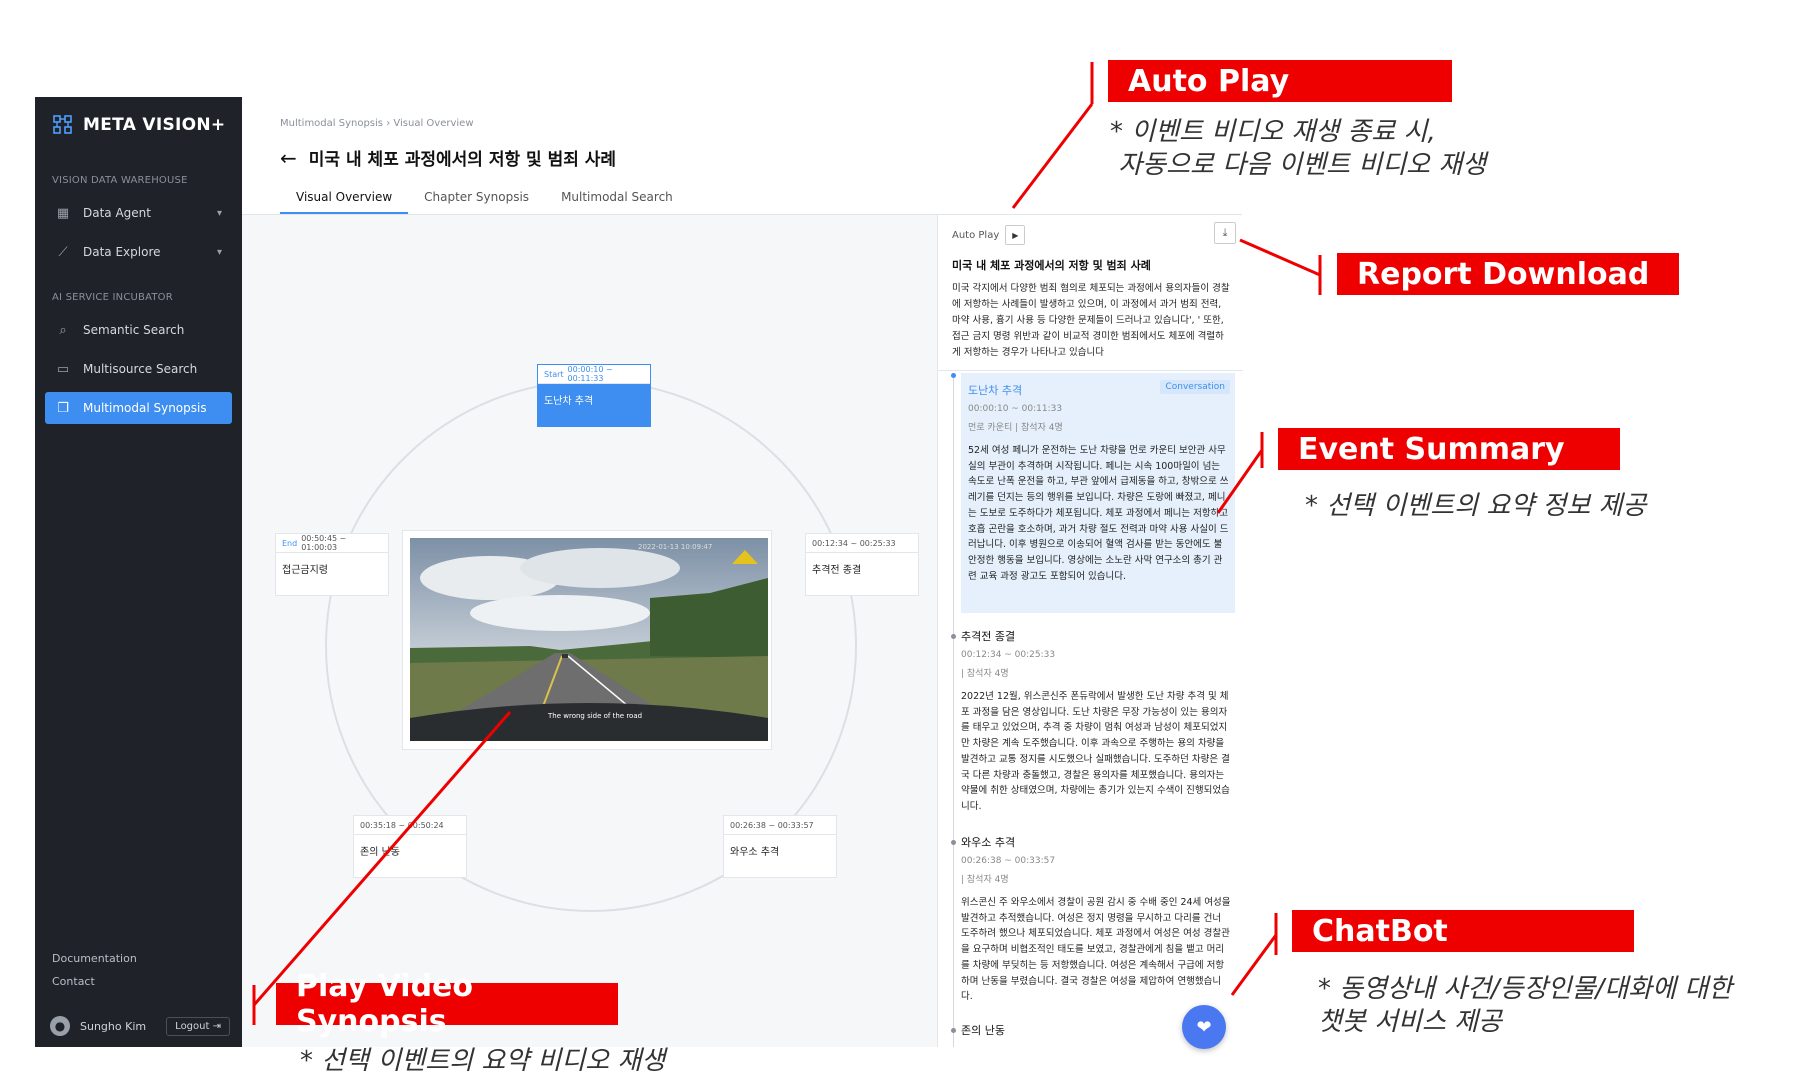  What do you see at coordinates (1298, 165) in the screenshot?
I see `note-line: 자동으로 다음 이벤트 비디오 재생` at bounding box center [1298, 165].